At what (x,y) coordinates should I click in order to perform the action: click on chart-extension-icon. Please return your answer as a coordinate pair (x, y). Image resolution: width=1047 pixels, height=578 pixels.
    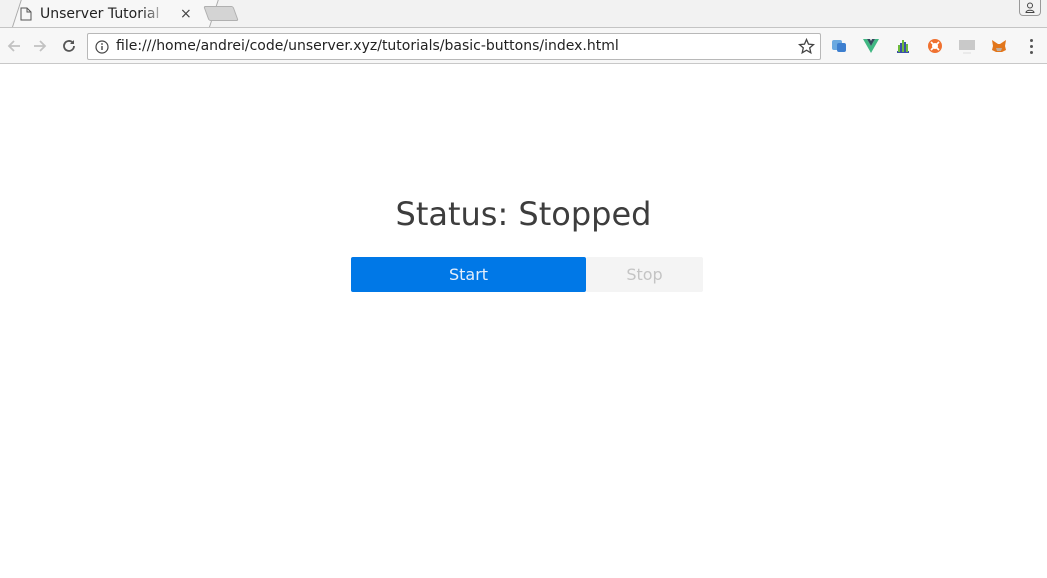
    Looking at the image, I should click on (903, 46).